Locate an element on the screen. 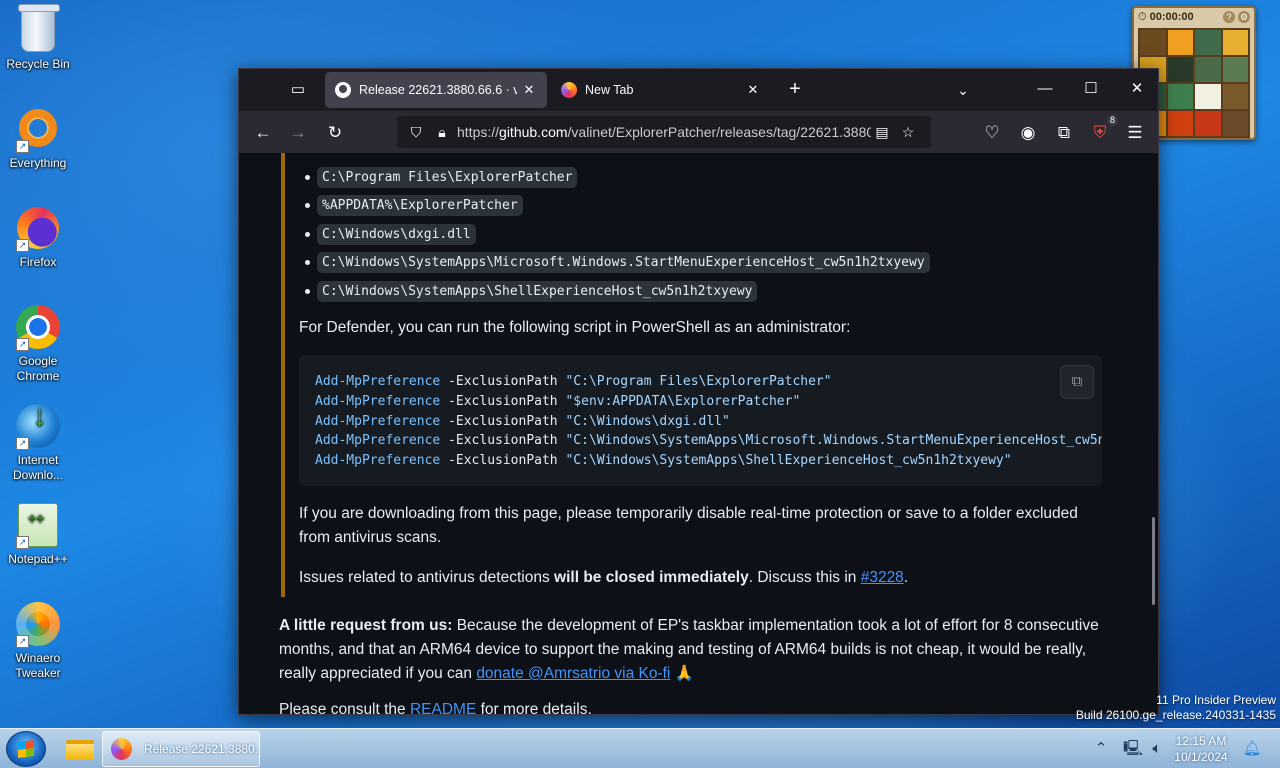 This screenshot has width=1280, height=768. tab-new-tab: New Tab ✕ is located at coordinates (661, 90).